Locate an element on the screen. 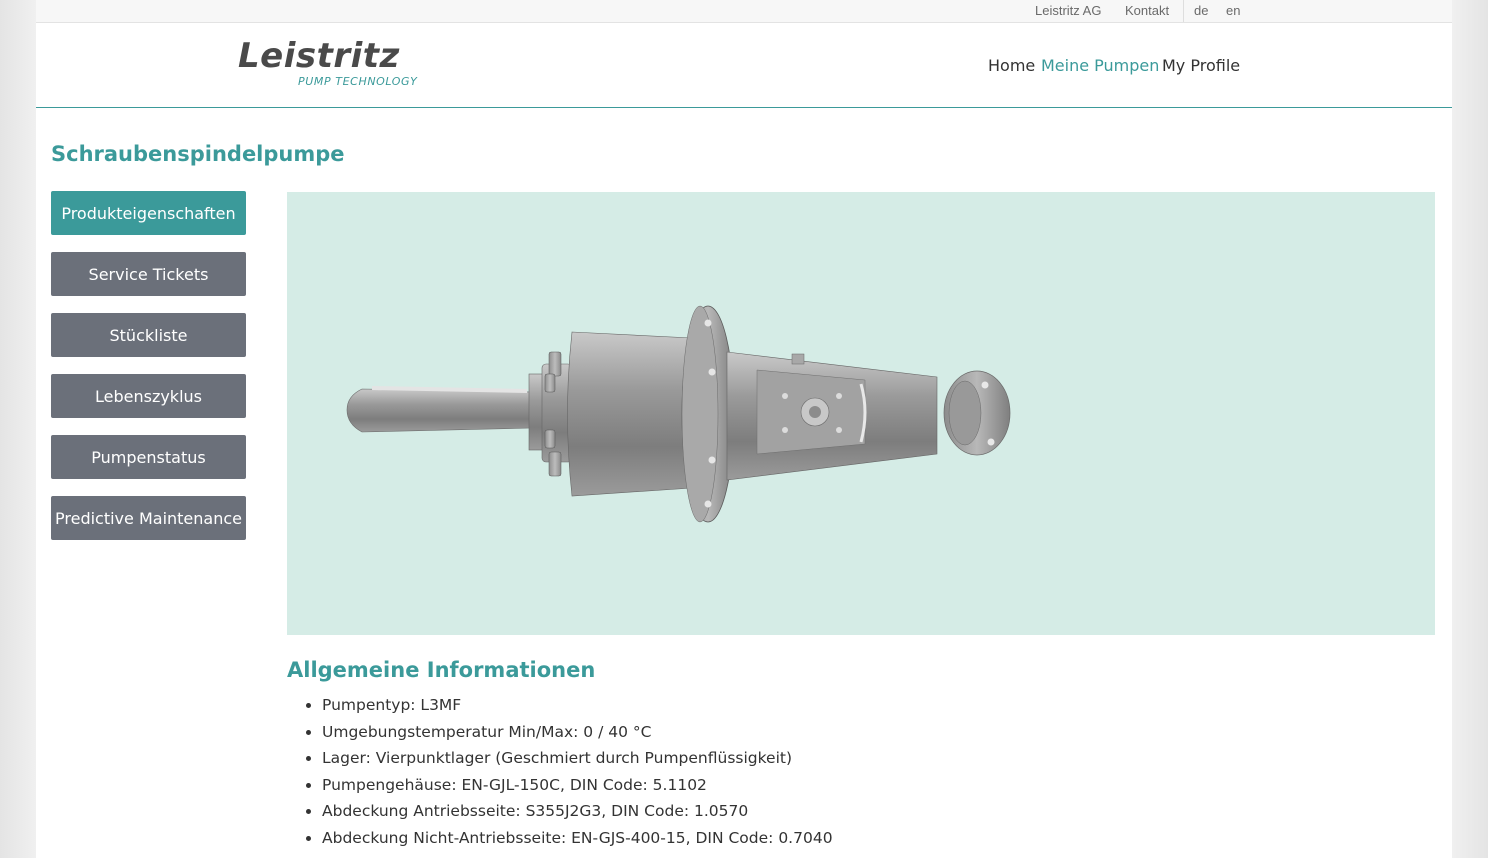 The image size is (1488, 858). nav-my-profile: My Profile is located at coordinates (1201, 65).